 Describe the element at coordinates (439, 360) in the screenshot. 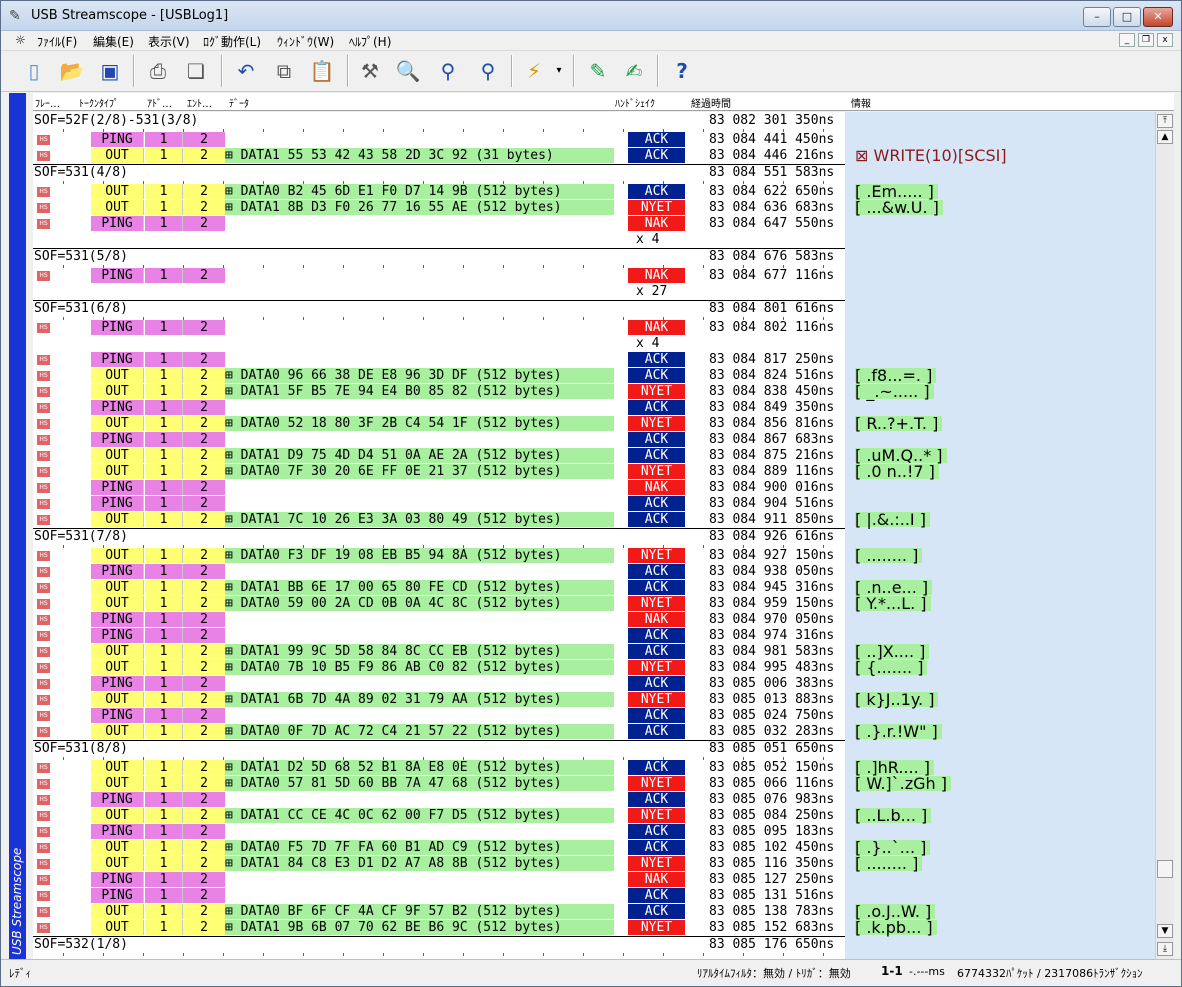

I see `packet-row: HS PING 1 2 ACK 83 084 817 250ns` at that location.